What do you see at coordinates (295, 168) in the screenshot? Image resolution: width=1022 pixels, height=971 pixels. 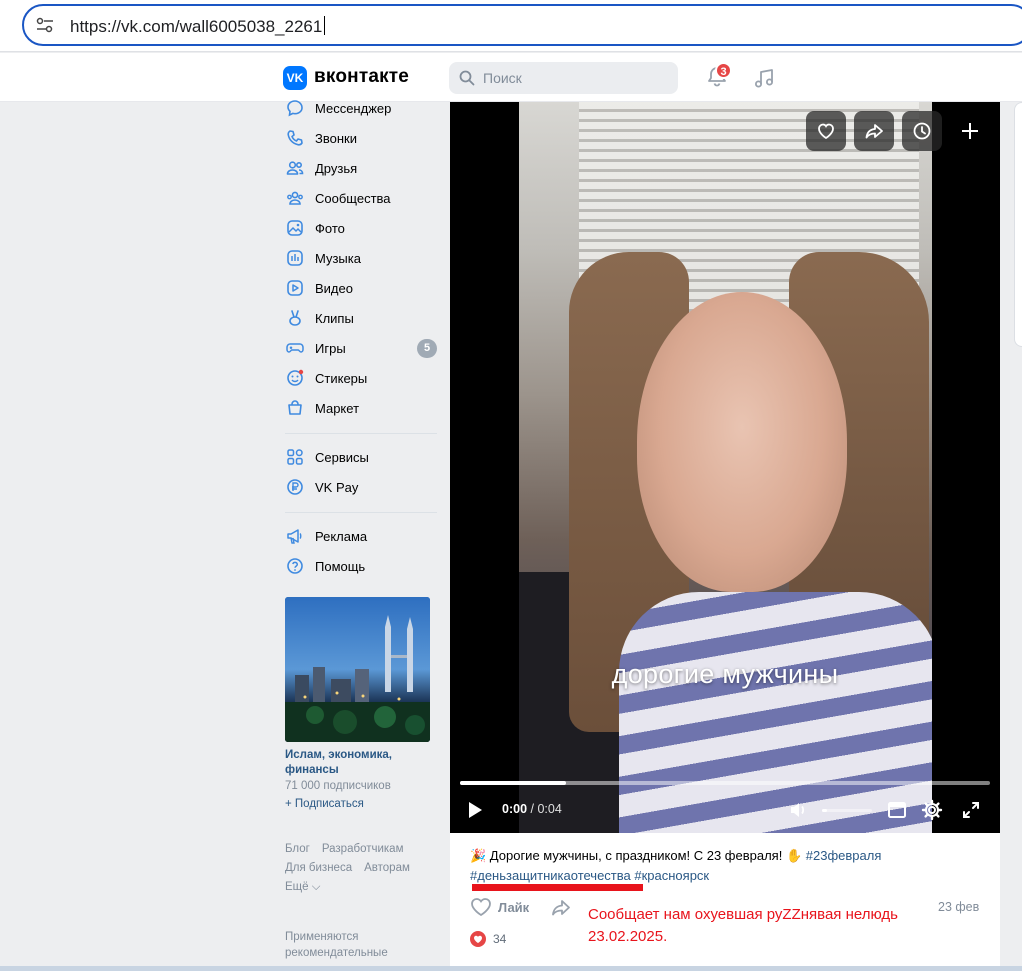 I see `friends-icon` at bounding box center [295, 168].